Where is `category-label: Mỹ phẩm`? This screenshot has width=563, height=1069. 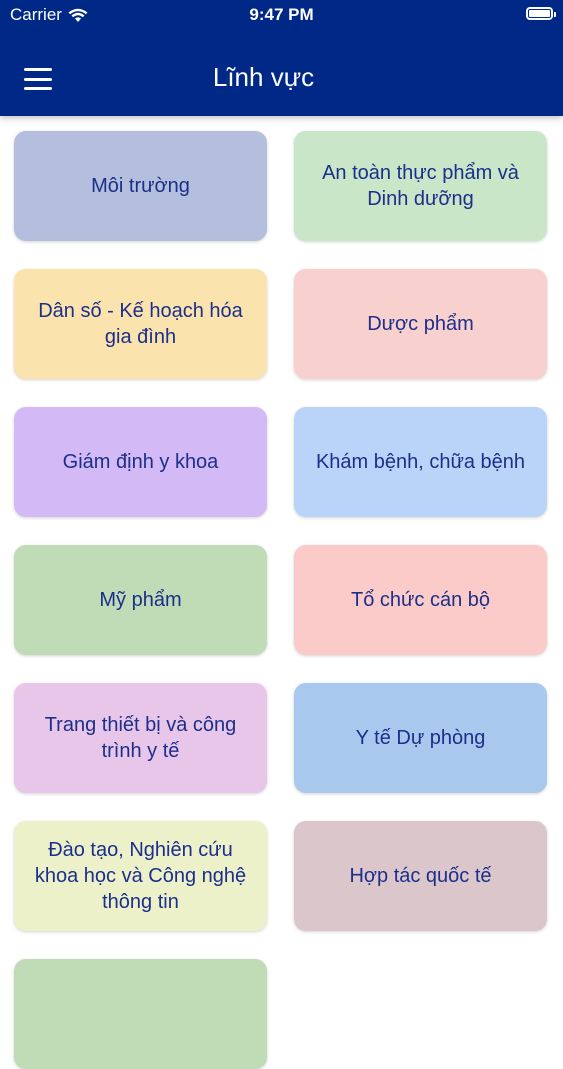
category-label: Mỹ phẩm is located at coordinates (140, 600).